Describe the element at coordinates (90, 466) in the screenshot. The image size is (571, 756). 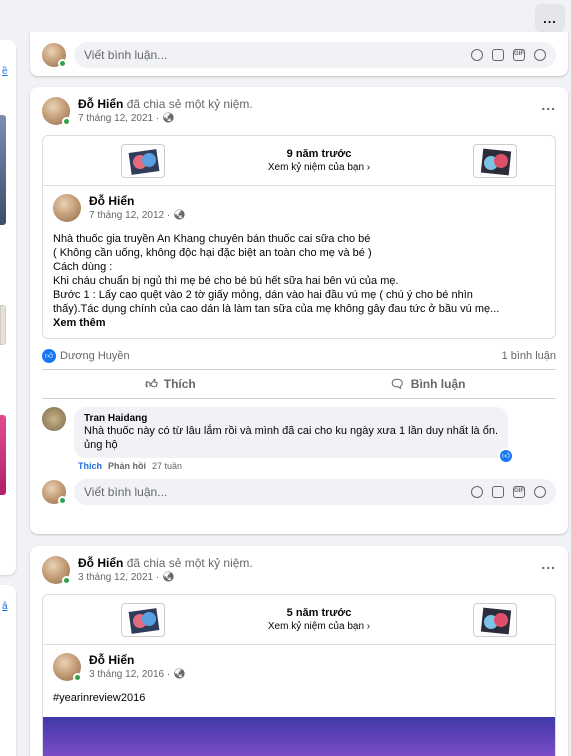
I see `comment-like-button: Thích` at that location.